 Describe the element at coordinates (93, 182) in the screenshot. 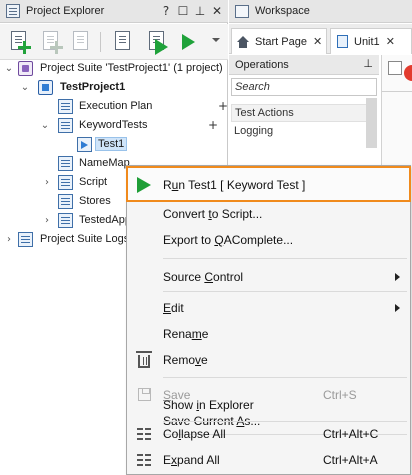

I see `tree-label-script: Script` at that location.